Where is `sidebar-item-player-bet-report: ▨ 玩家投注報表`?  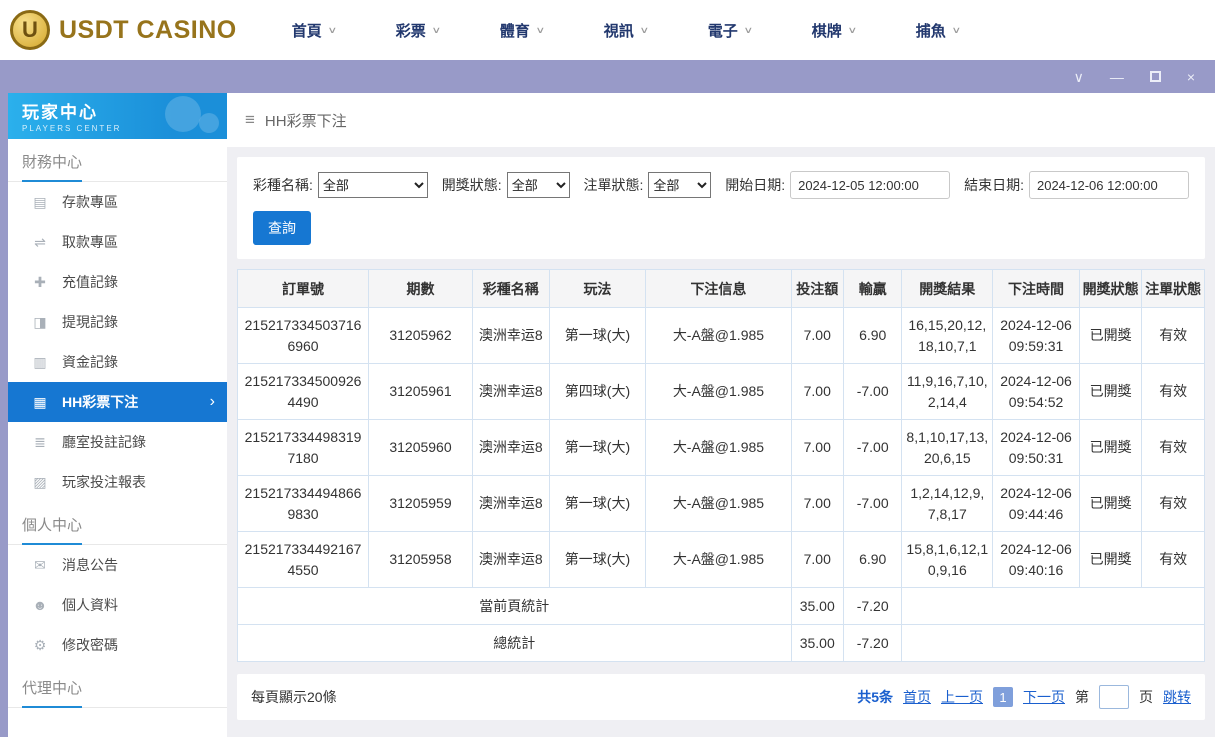
sidebar-item-player-bet-report: ▨ 玩家投注報表 is located at coordinates (117, 482).